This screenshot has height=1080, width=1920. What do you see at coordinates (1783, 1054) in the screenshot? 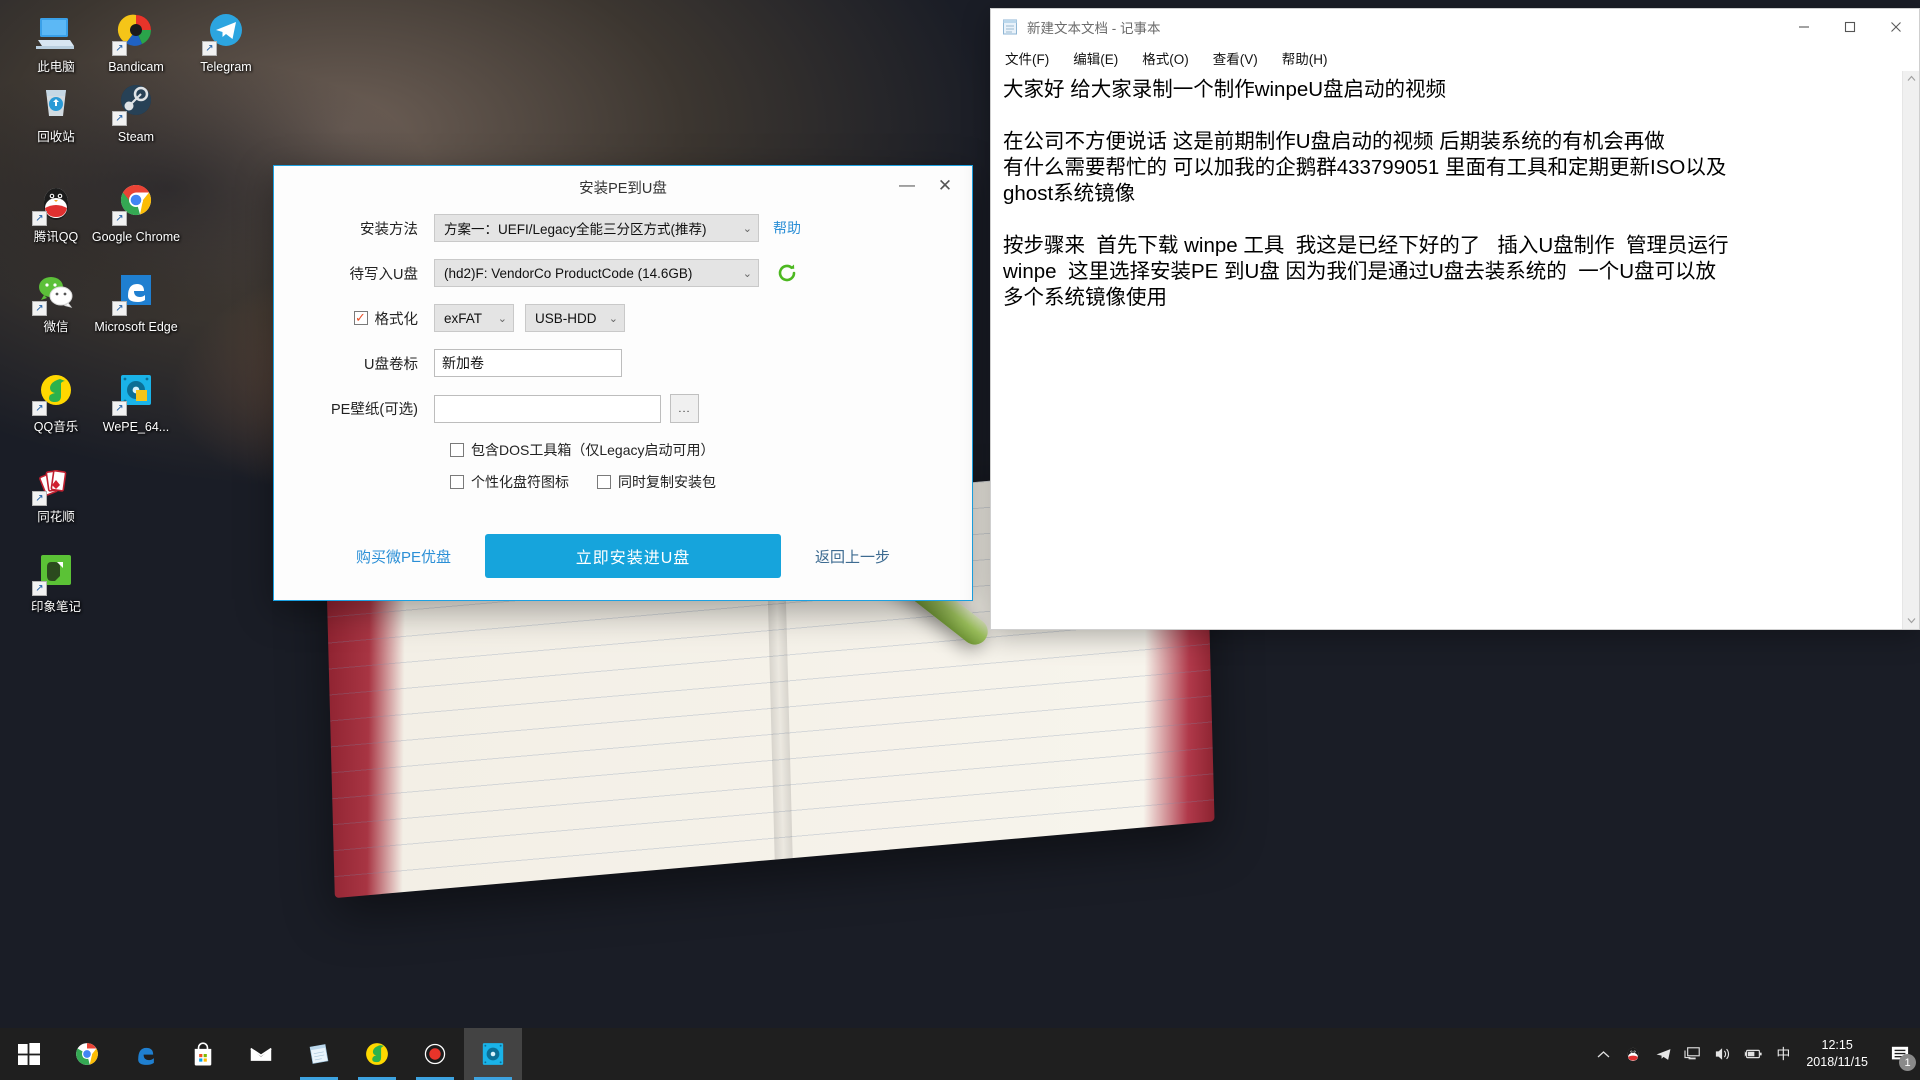
I see `tray-ime-chinese-icon: 中` at bounding box center [1783, 1054].